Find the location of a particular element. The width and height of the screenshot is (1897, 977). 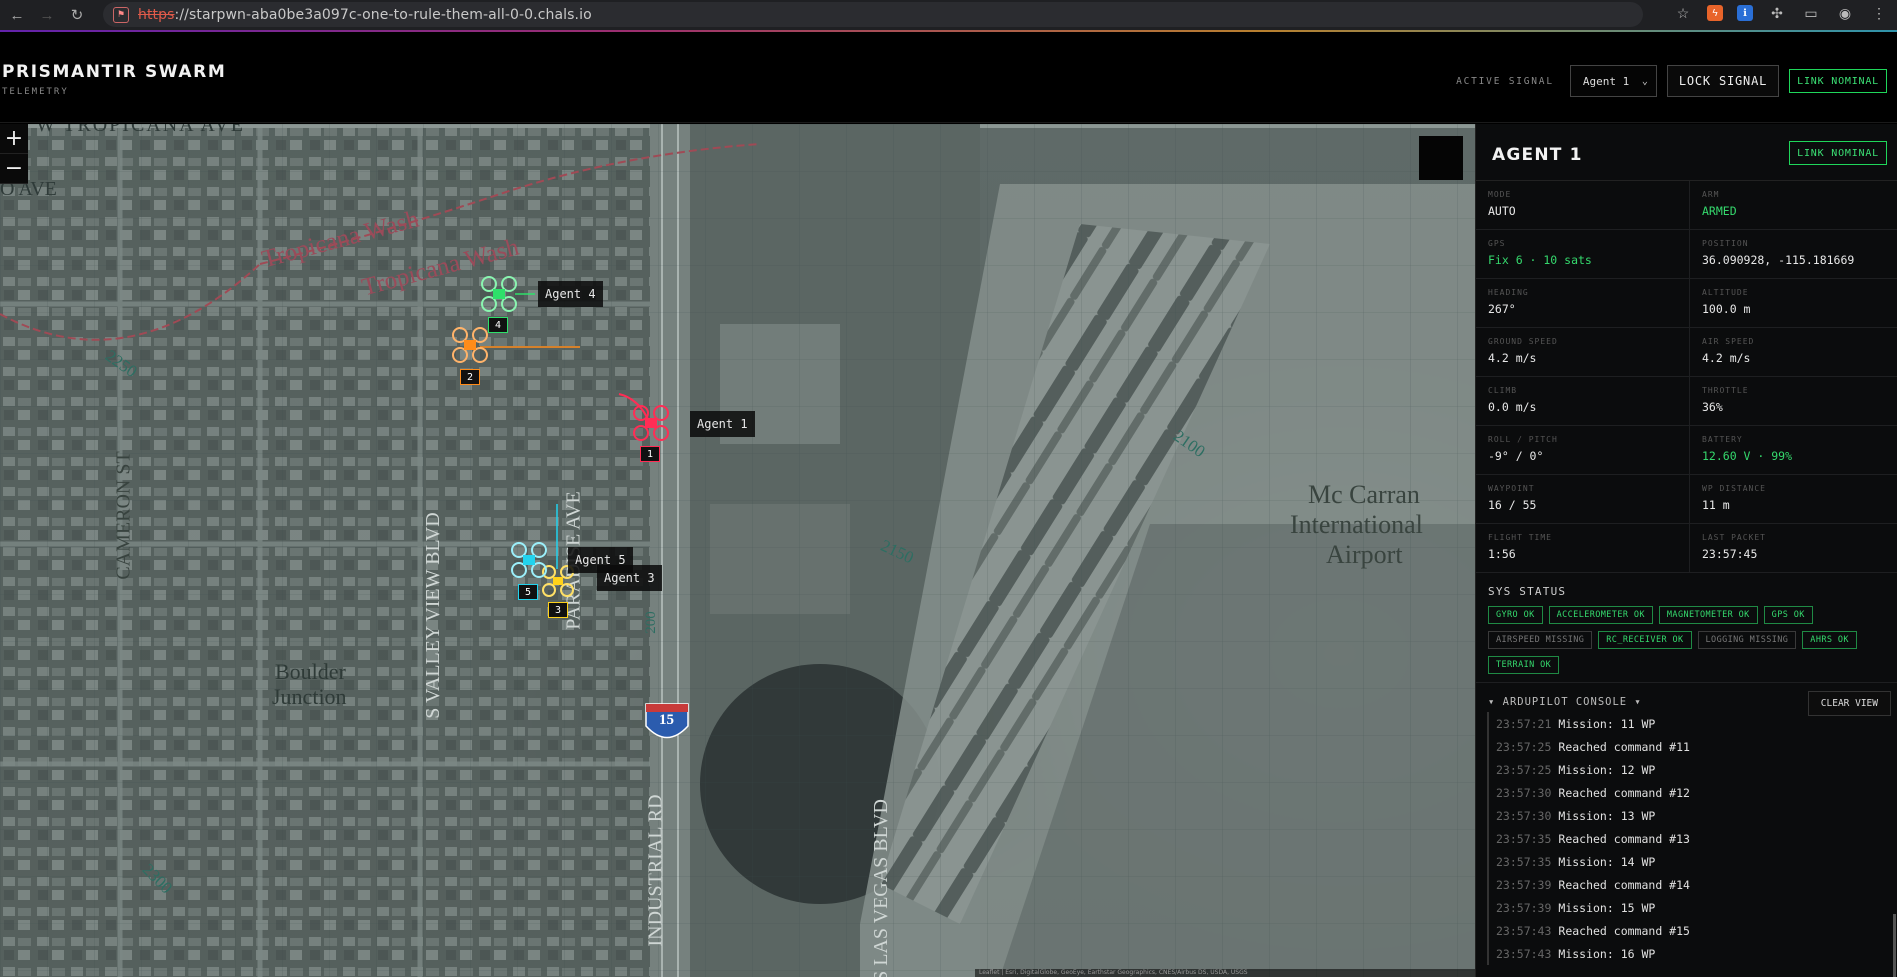

drone-number-badge: 1 is located at coordinates (650, 454).